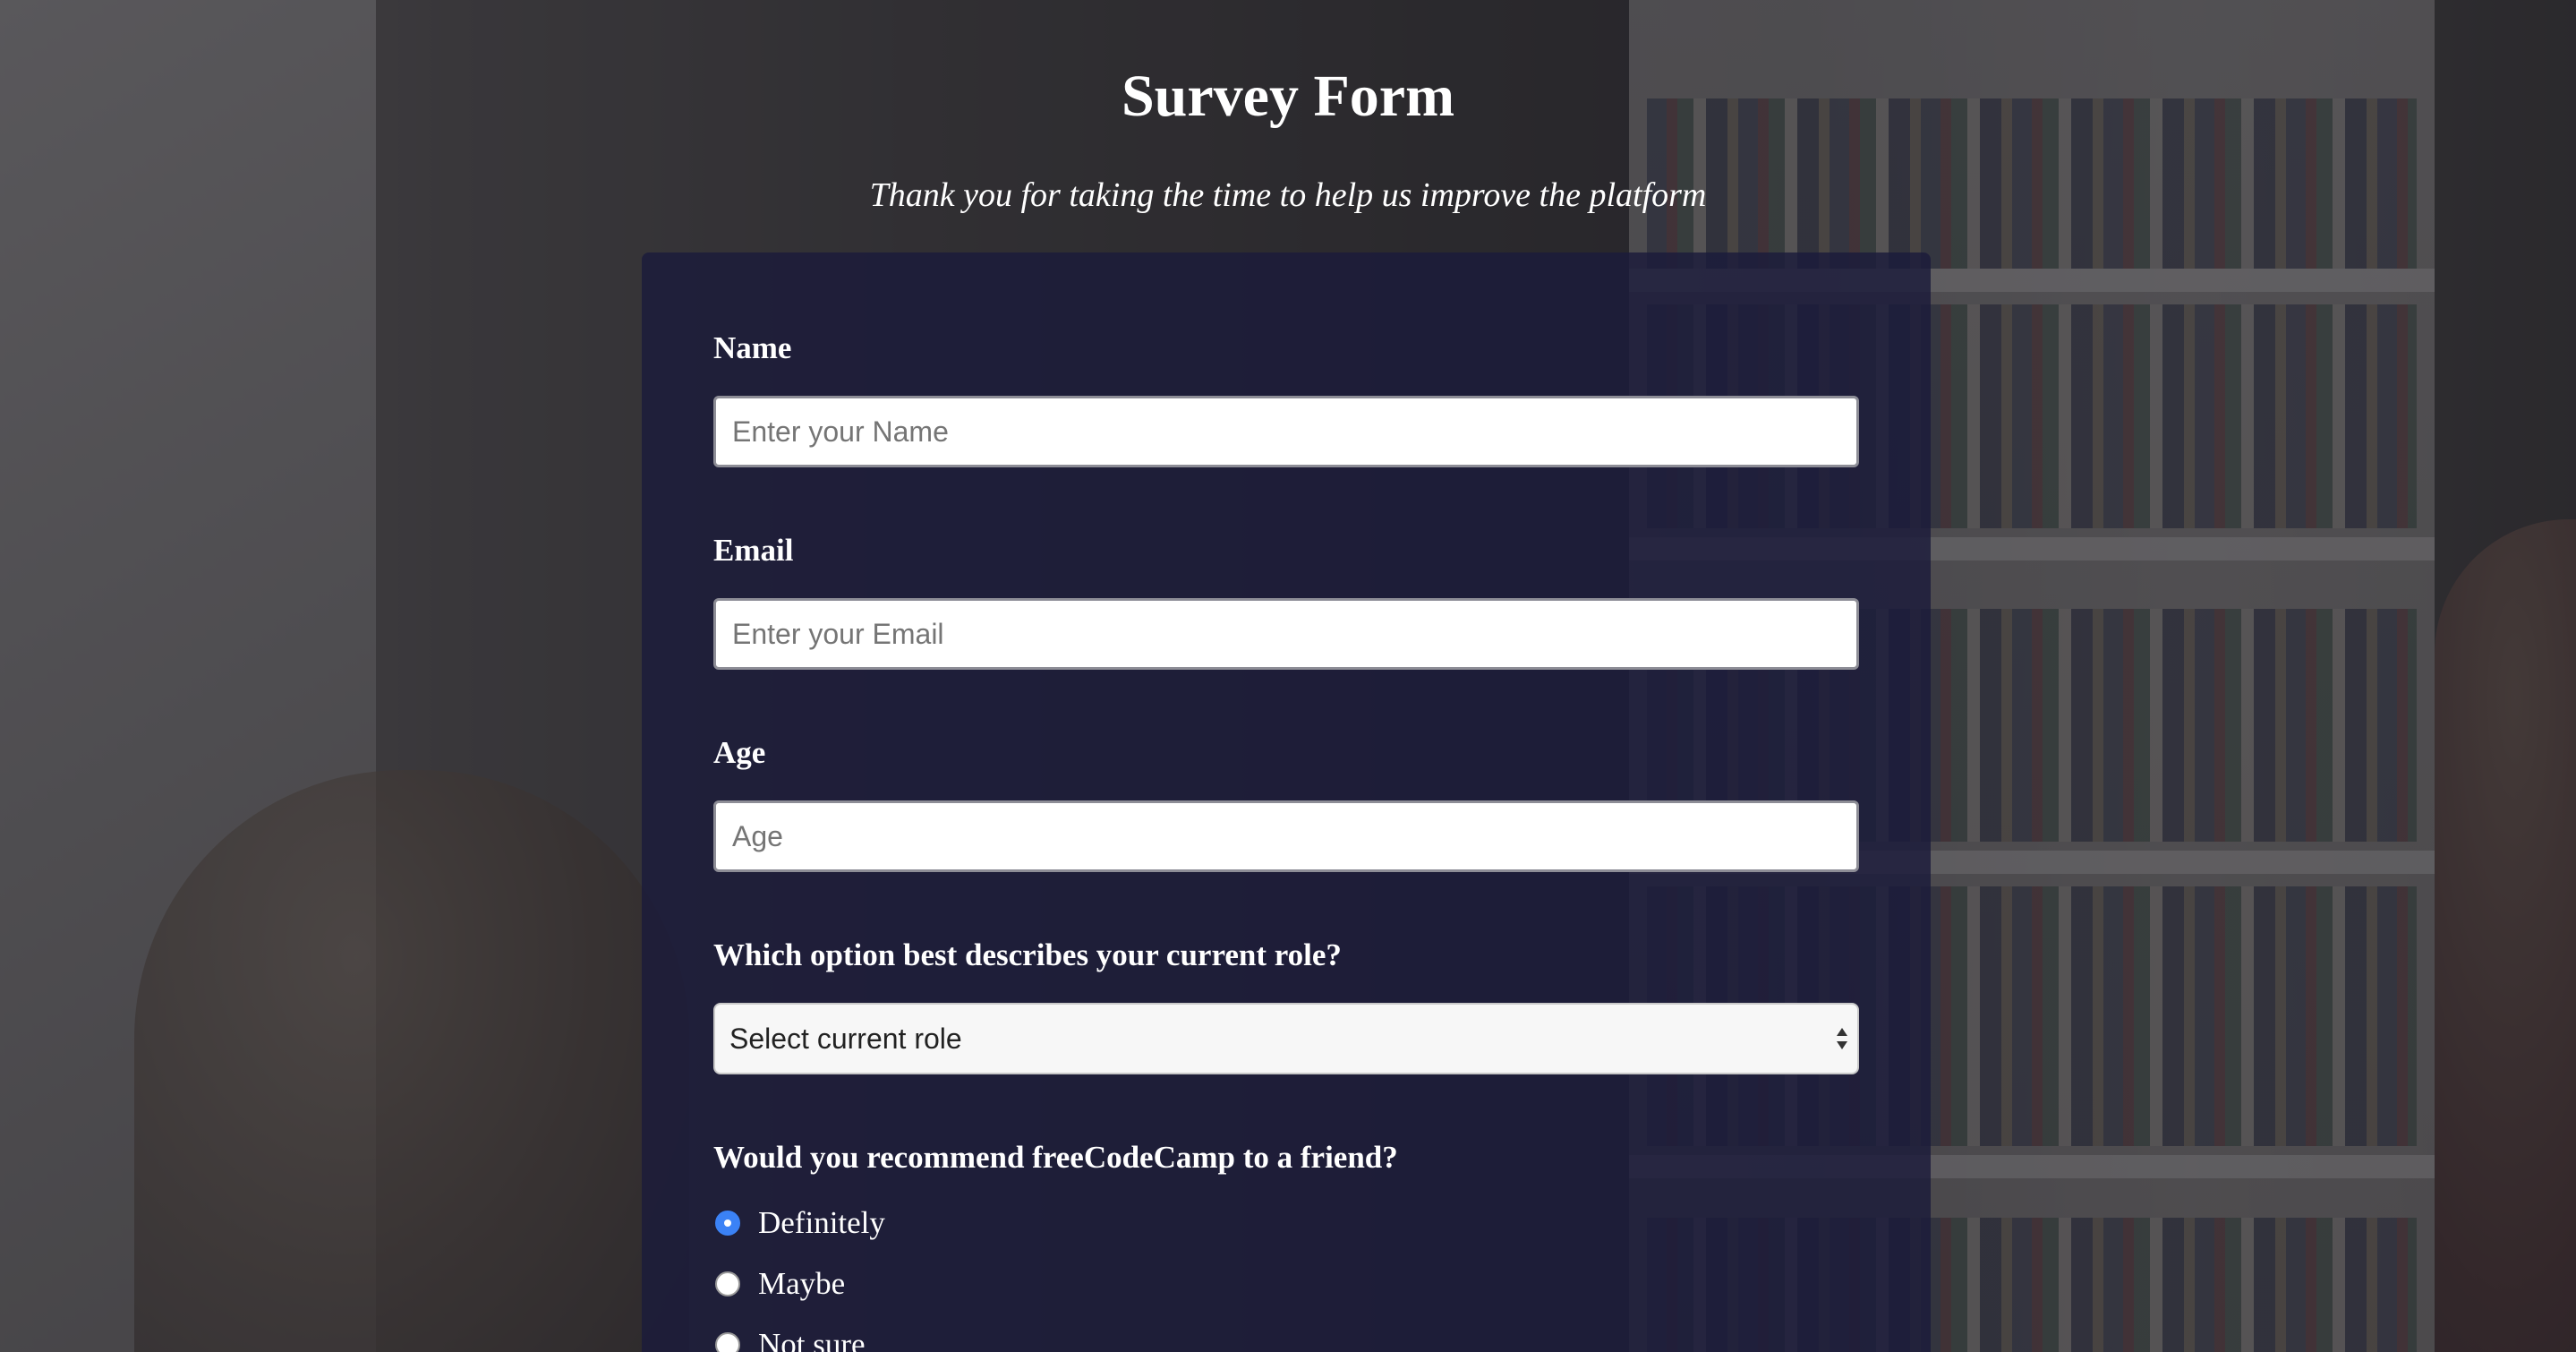 This screenshot has width=2576, height=1352. What do you see at coordinates (1286, 634) in the screenshot?
I see `email-input` at bounding box center [1286, 634].